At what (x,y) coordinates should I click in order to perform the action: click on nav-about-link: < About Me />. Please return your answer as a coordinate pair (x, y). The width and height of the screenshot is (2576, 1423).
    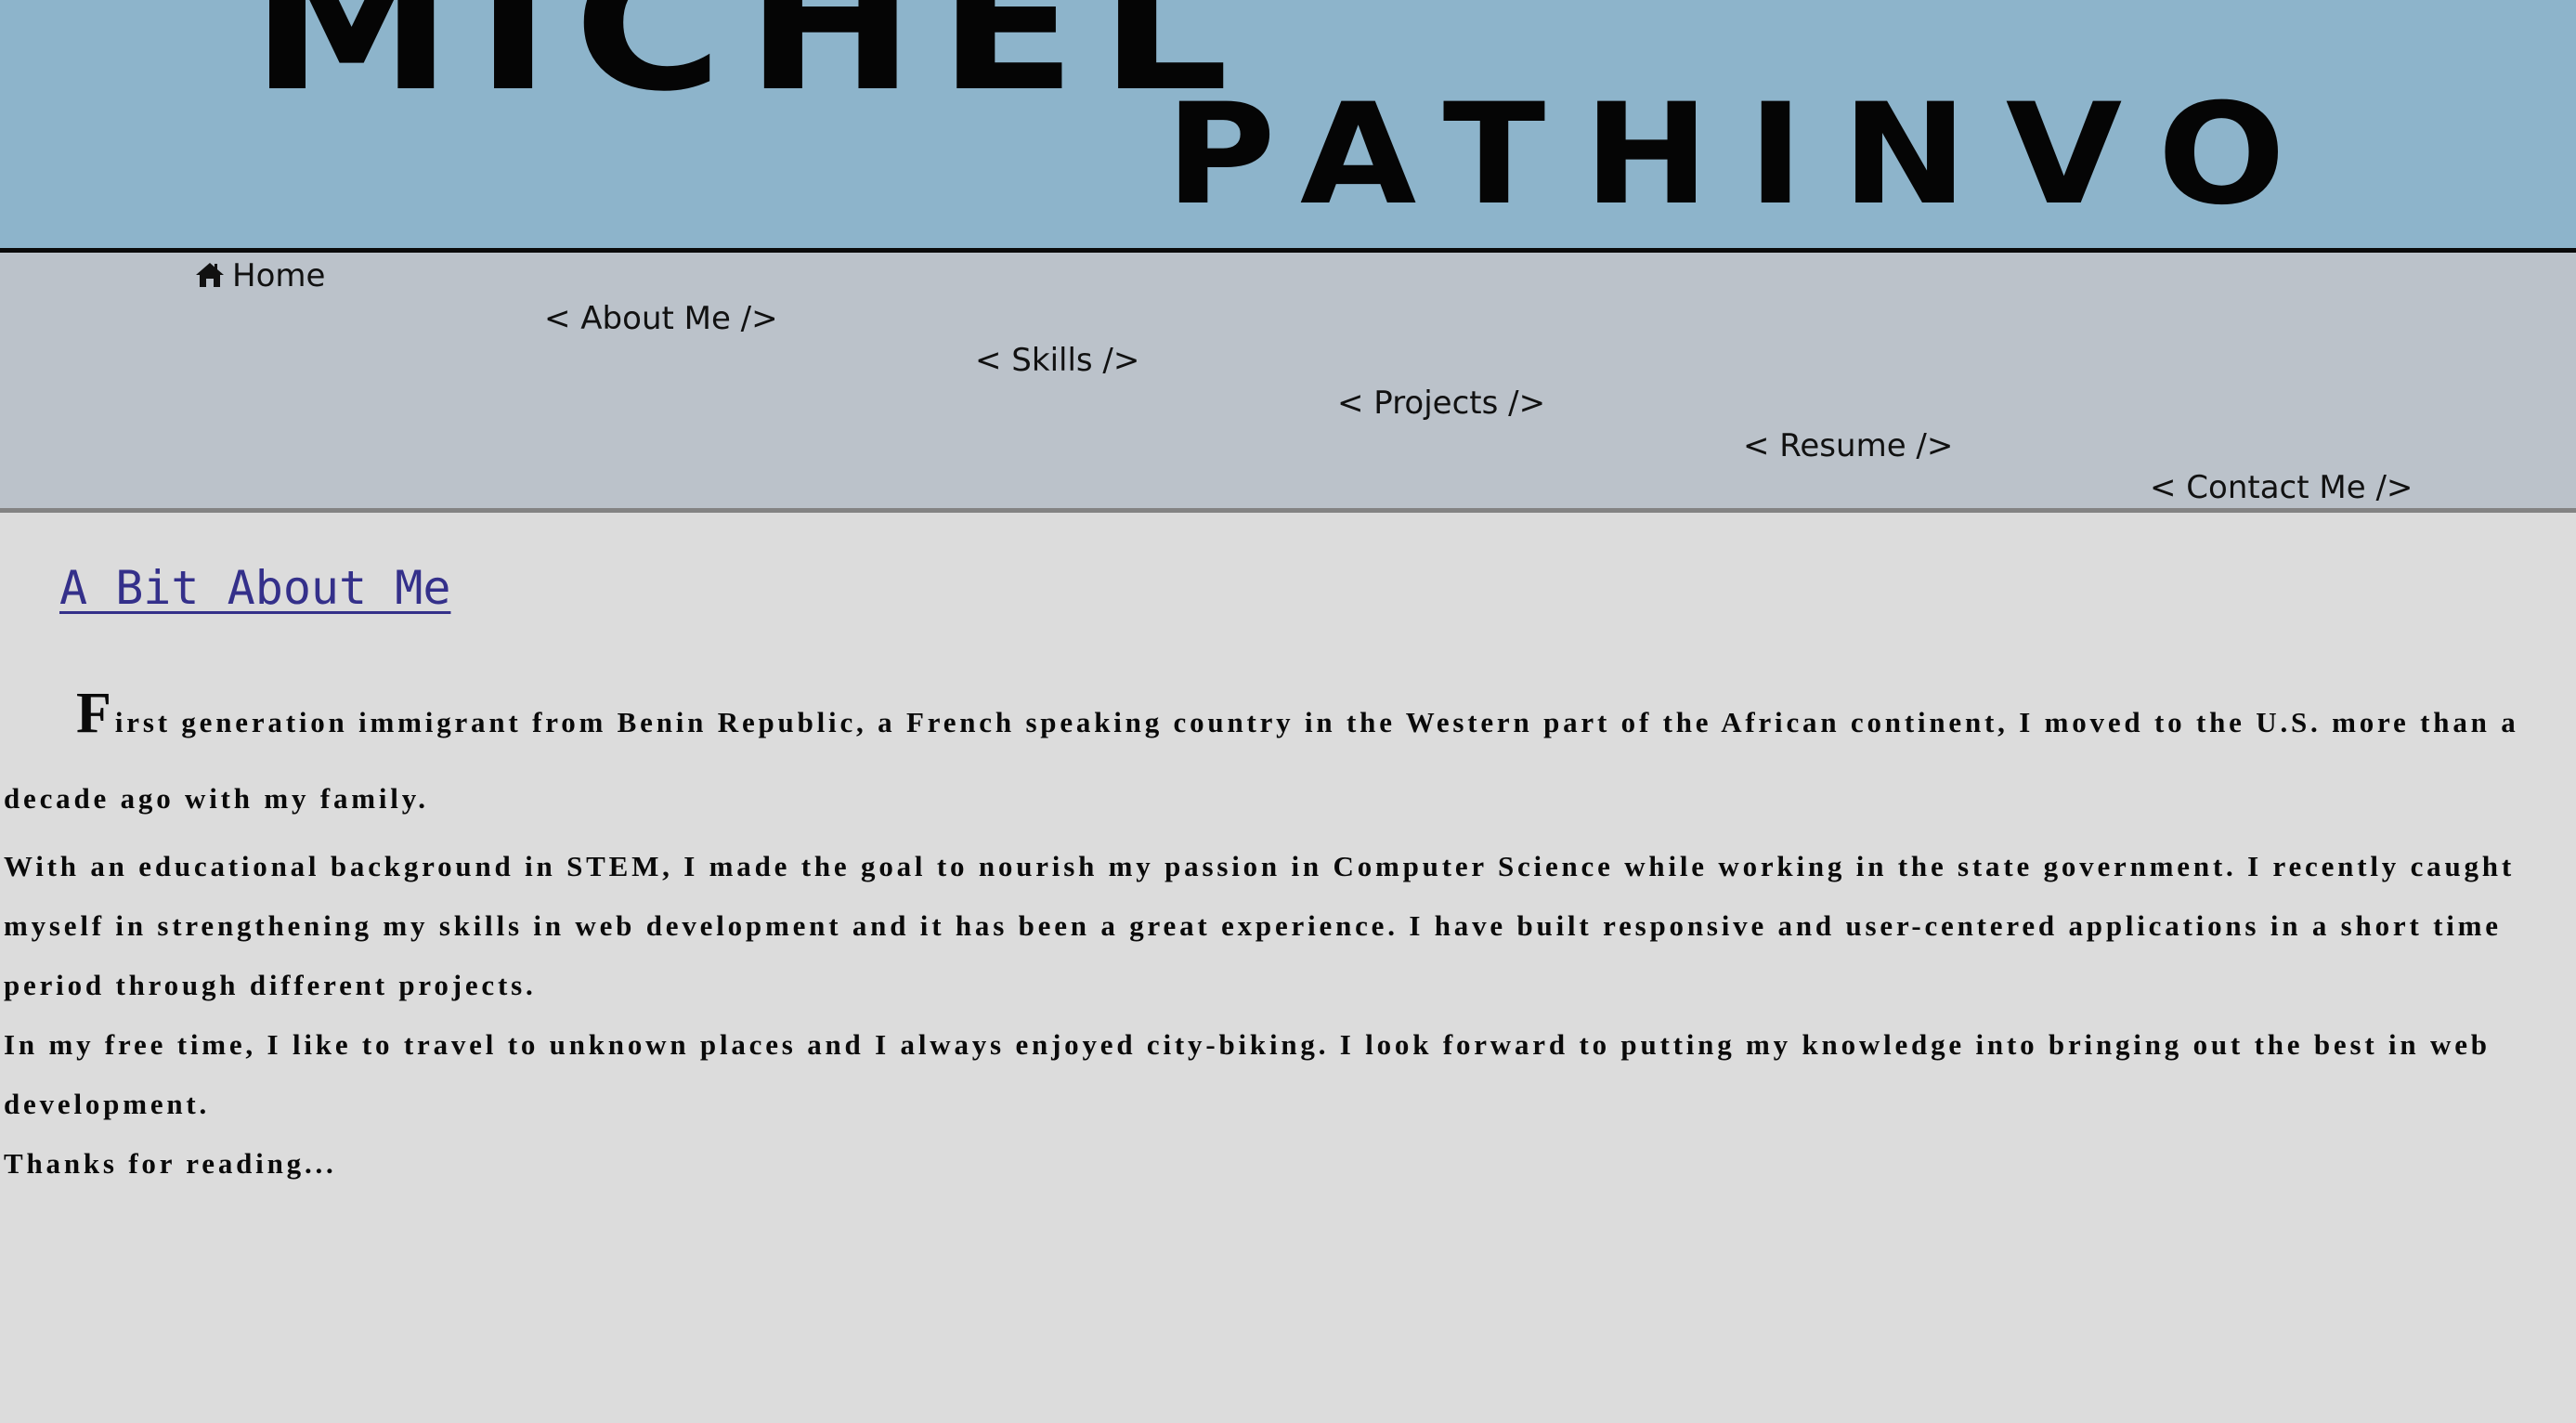
    Looking at the image, I should click on (661, 318).